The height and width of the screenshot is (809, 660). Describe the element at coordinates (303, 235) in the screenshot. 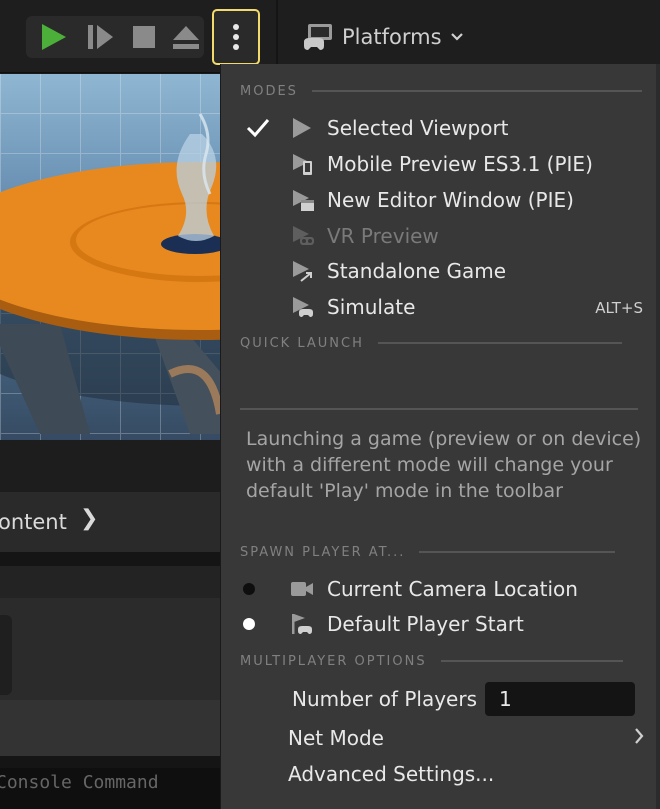

I see `vr-headset-icon` at that location.